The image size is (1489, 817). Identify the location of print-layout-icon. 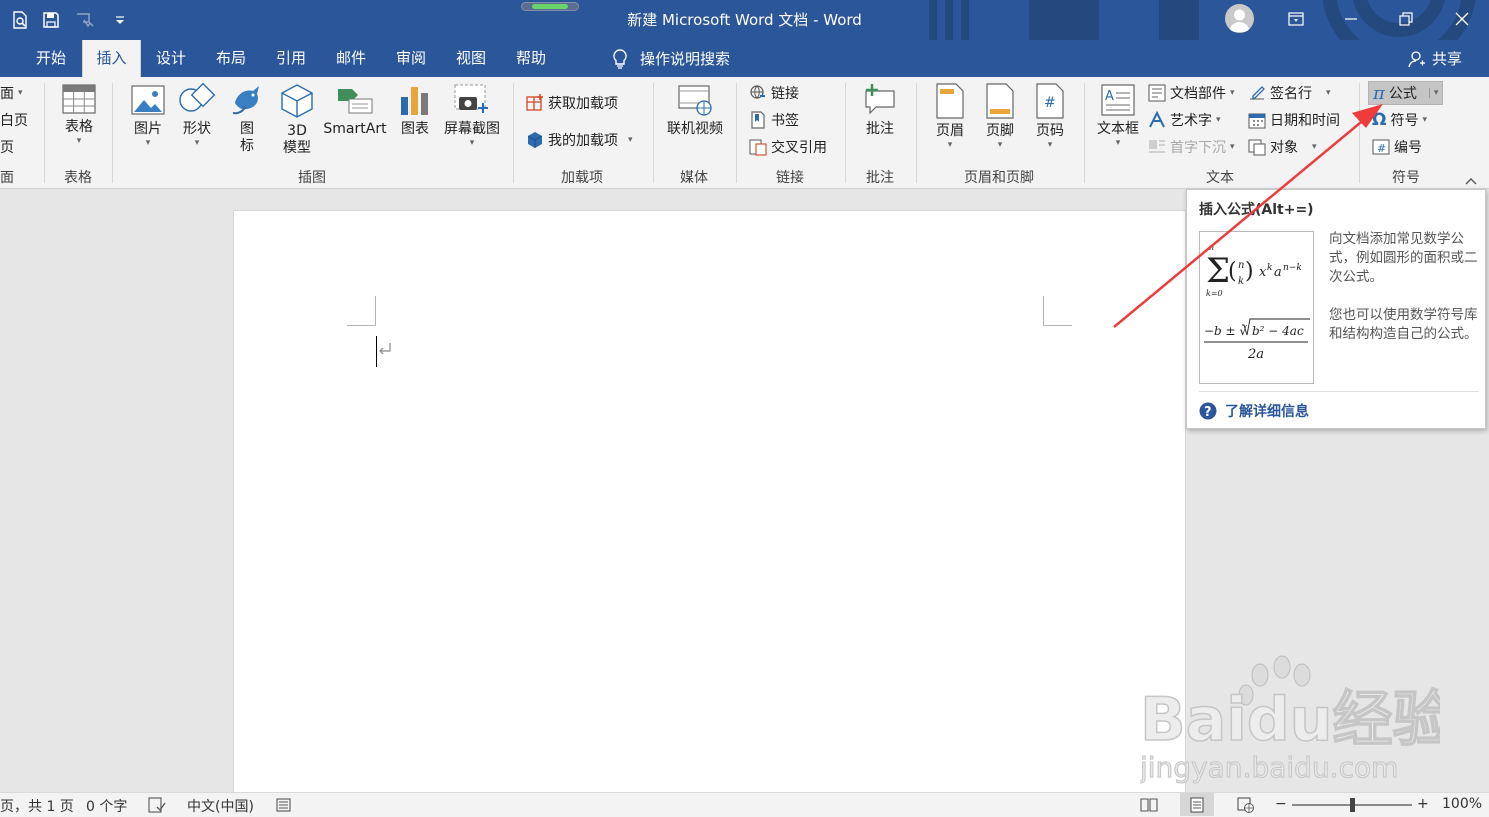
(1197, 804).